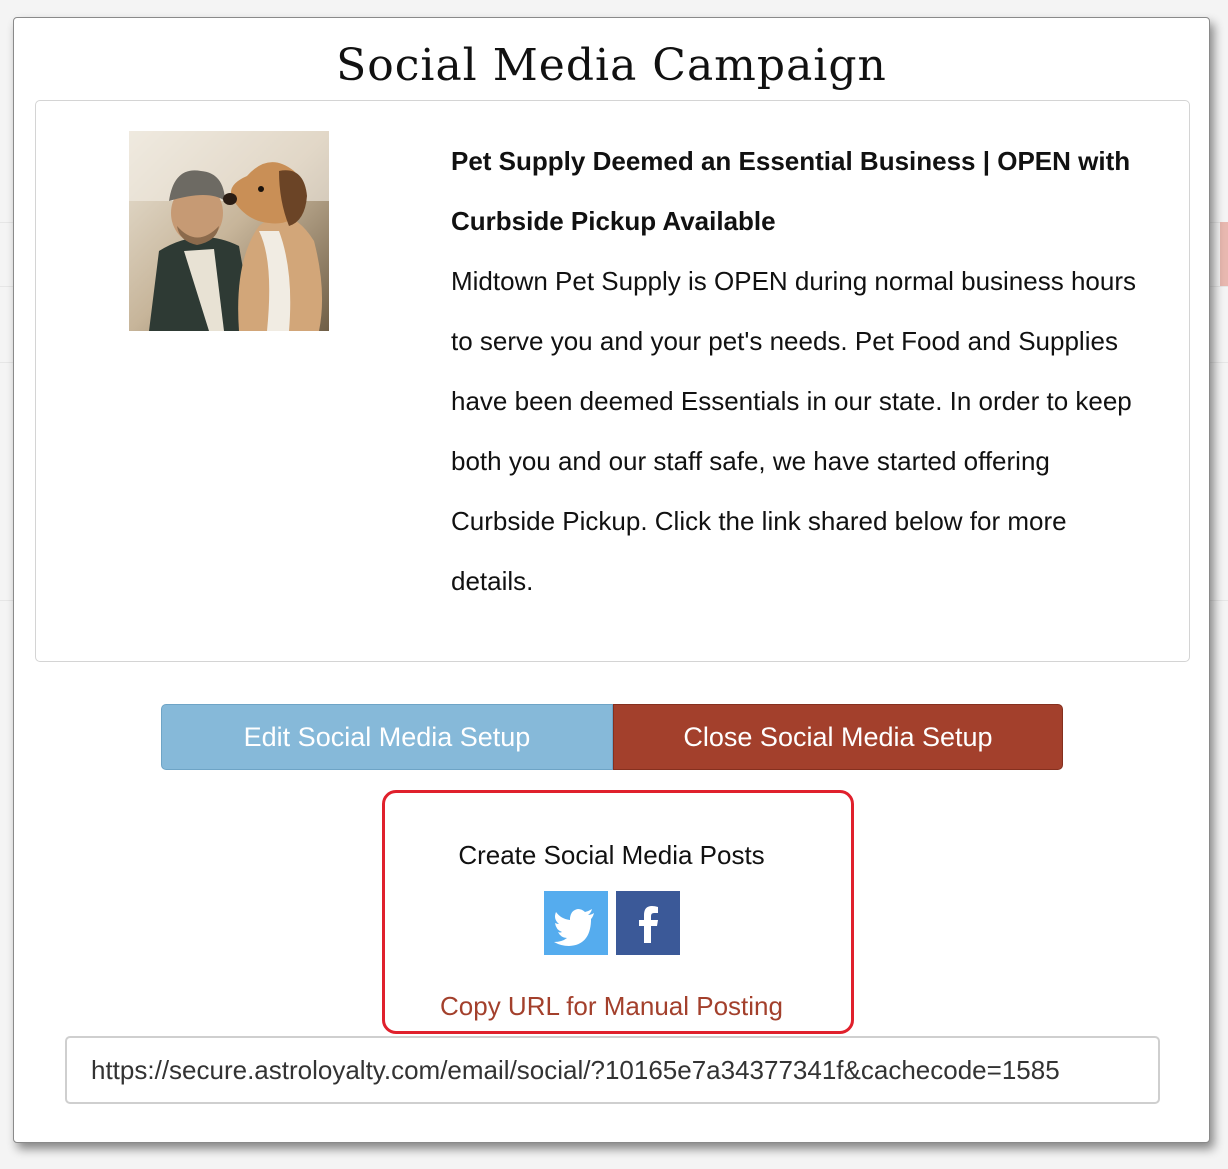 This screenshot has width=1228, height=1169. Describe the element at coordinates (387, 737) in the screenshot. I see `edit-social-media-setup-button: Edit Social Media Setup` at that location.